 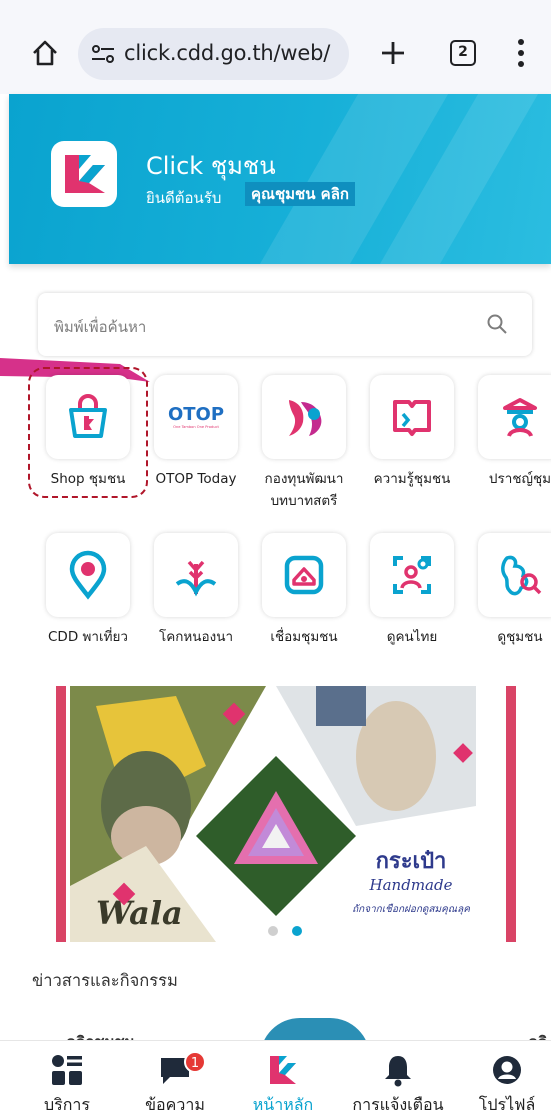 What do you see at coordinates (175, 1077) in the screenshot?
I see `nav-messages: 1 ข้อความ` at bounding box center [175, 1077].